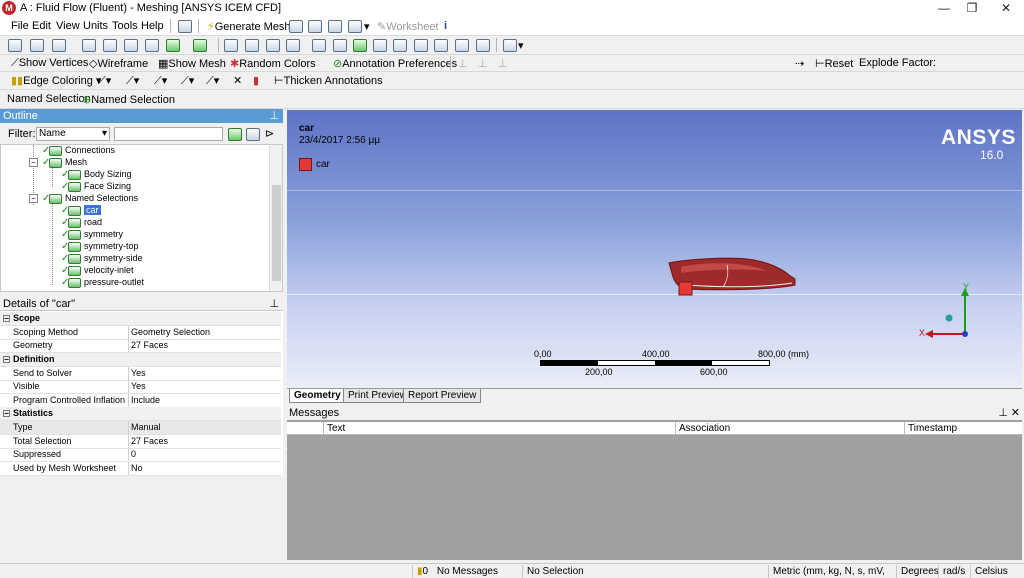  Describe the element at coordinates (95, 26) in the screenshot. I see `menu-units: Units` at that location.